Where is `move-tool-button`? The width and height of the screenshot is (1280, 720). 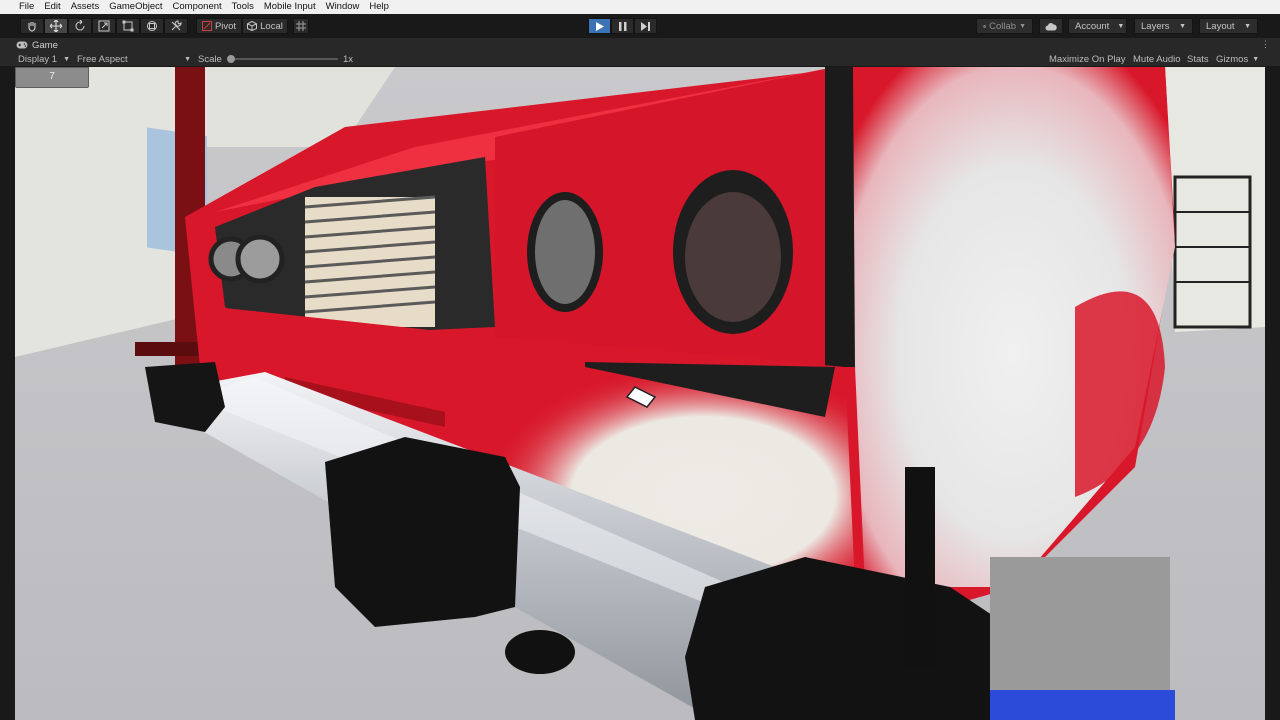
move-tool-button is located at coordinates (56, 26).